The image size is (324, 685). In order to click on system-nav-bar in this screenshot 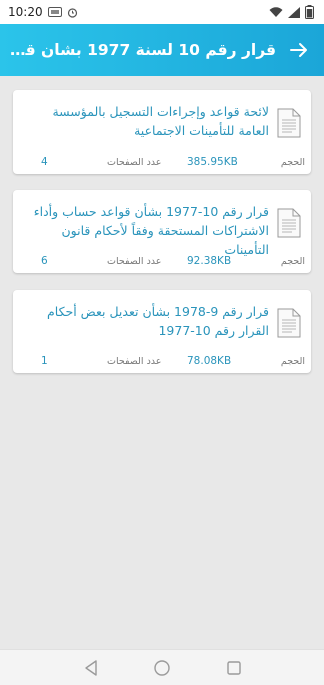, I will do `click(162, 667)`.